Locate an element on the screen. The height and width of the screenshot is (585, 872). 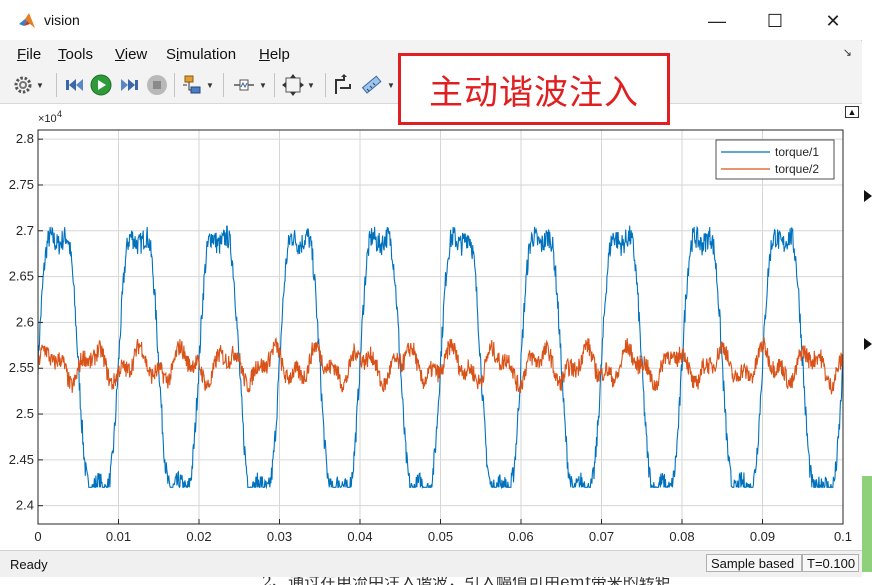
signal-scope-icon is located at coordinates (244, 85).